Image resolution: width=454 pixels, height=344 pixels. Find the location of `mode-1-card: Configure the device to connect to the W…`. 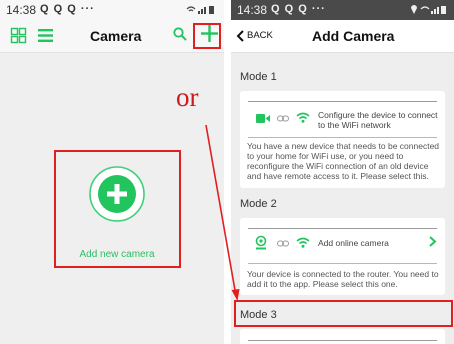

mode-1-card: Configure the device to connect to the W… is located at coordinates (342, 139).